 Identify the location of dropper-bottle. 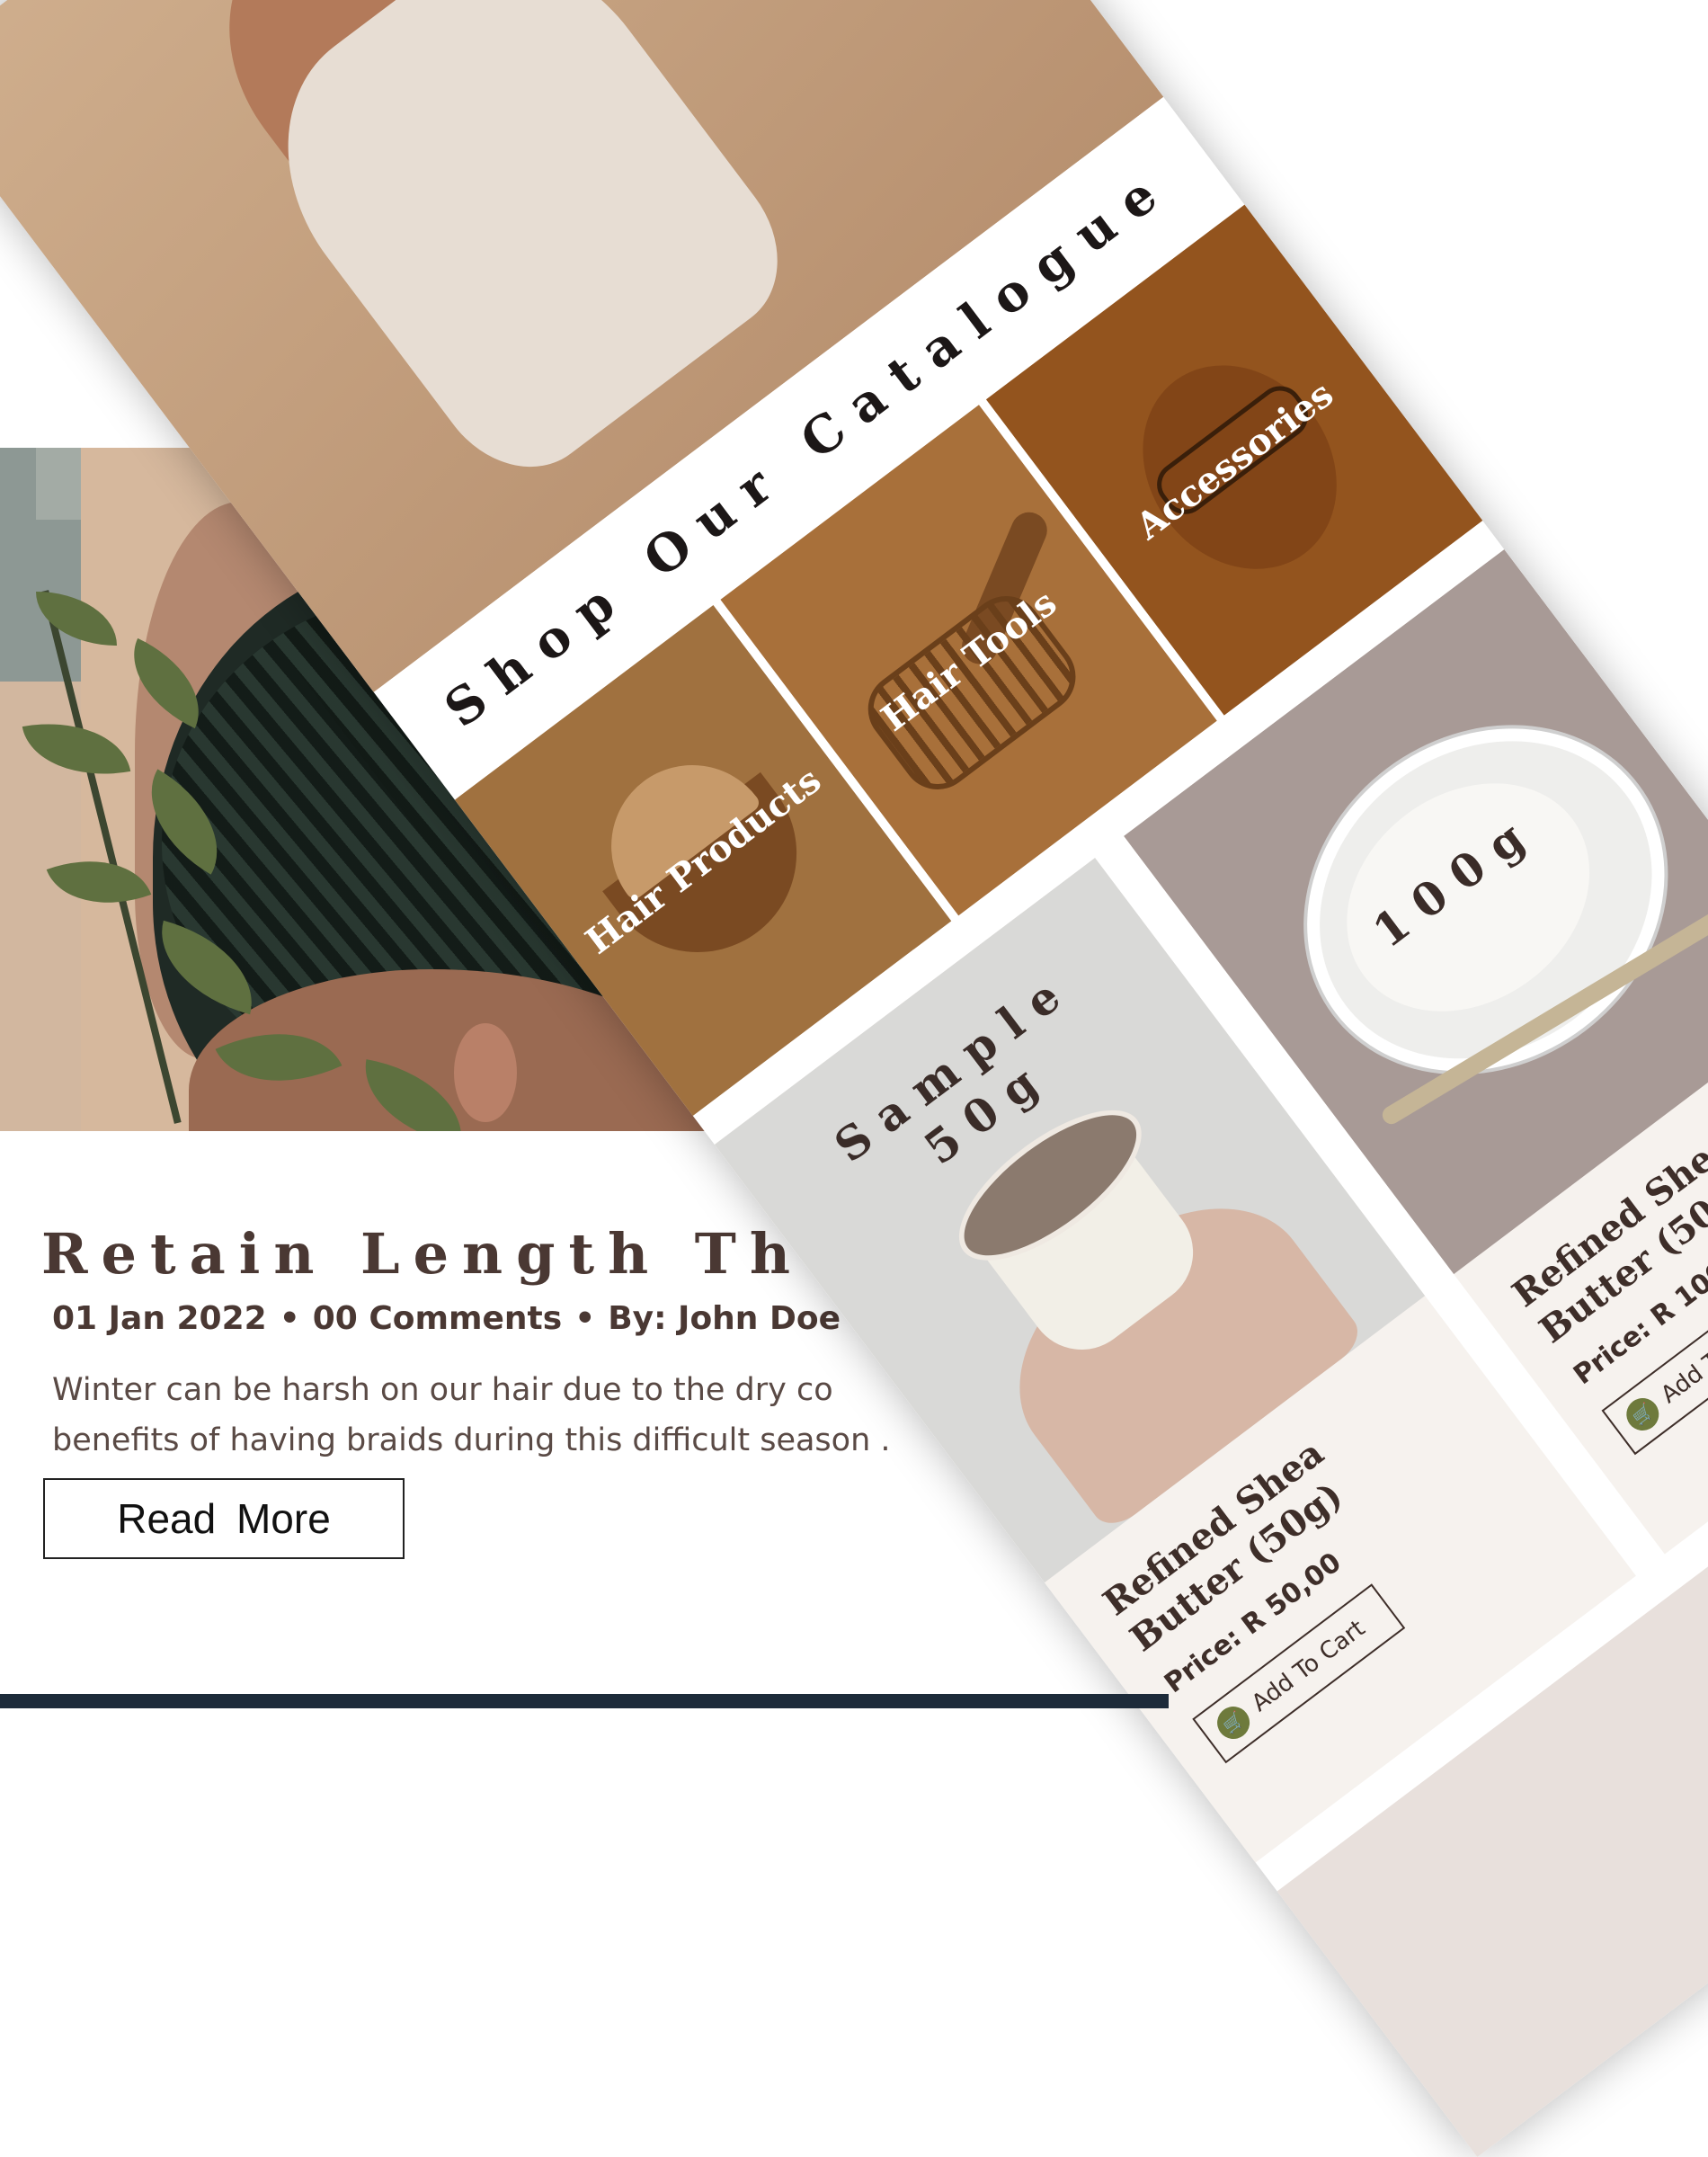
(1704, 1692).